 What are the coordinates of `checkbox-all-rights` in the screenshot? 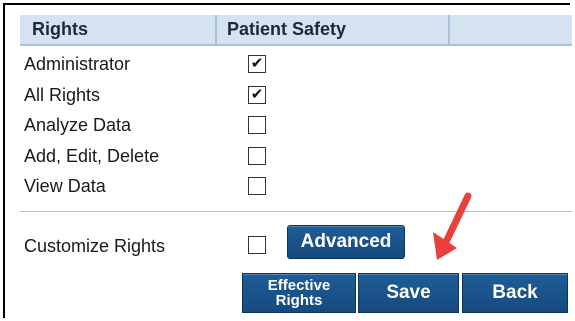 It's located at (257, 94).